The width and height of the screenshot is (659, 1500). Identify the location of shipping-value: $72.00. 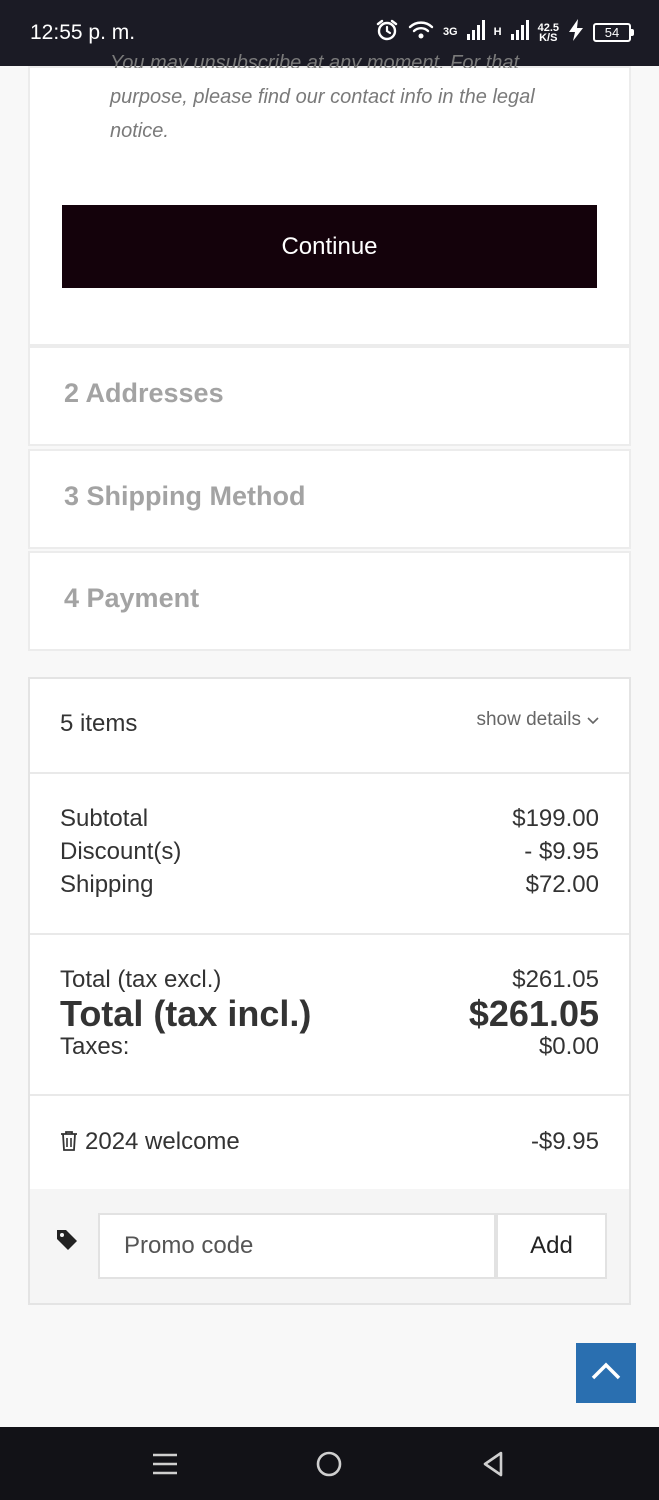
(562, 884).